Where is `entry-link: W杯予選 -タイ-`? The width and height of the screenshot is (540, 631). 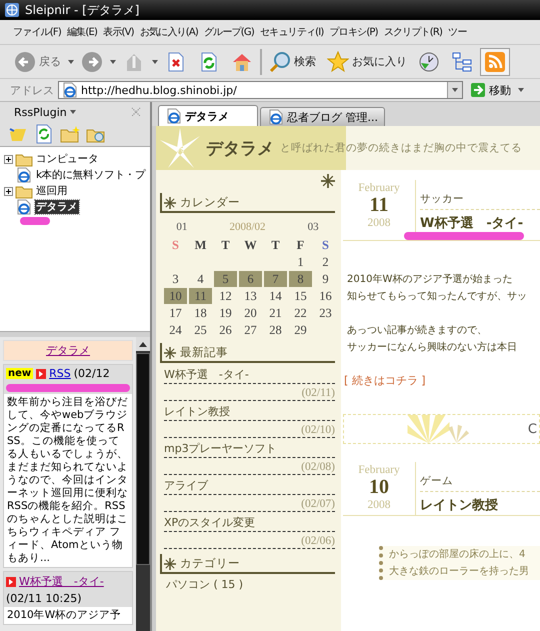 entry-link: W杯予選 -タイ- is located at coordinates (61, 581).